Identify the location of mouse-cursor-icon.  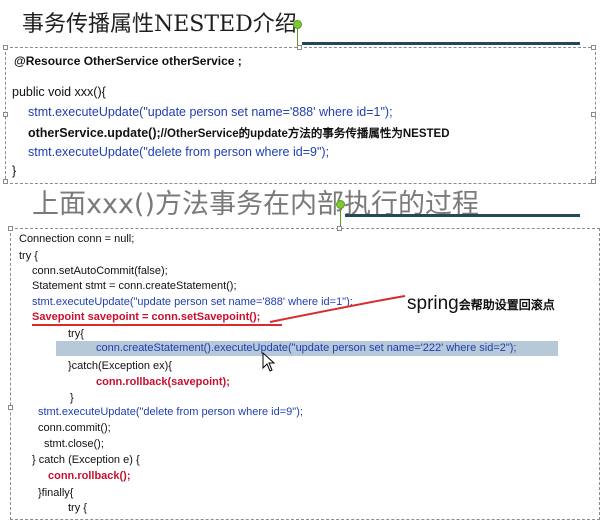
(269, 361).